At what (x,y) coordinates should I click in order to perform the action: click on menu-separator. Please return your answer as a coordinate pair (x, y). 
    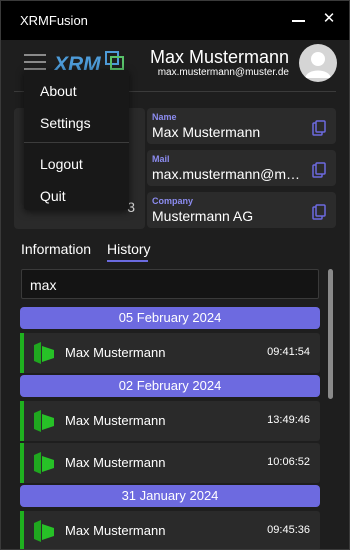
    Looking at the image, I should click on (76, 142).